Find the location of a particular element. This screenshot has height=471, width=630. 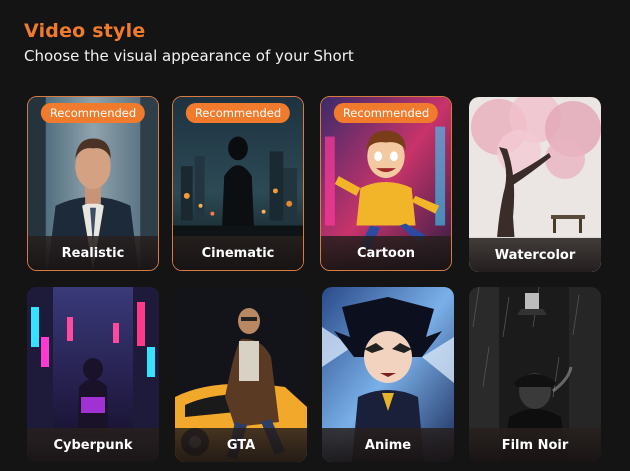

style-card-label: Cinematic is located at coordinates (238, 253).